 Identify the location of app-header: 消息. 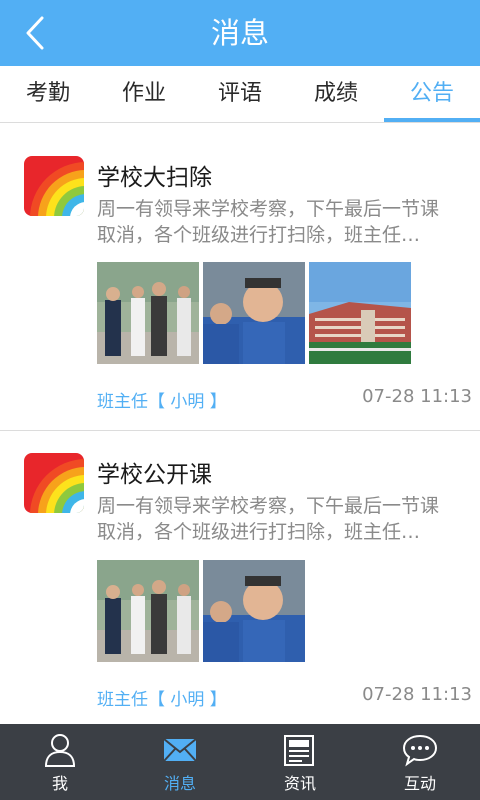
(240, 33).